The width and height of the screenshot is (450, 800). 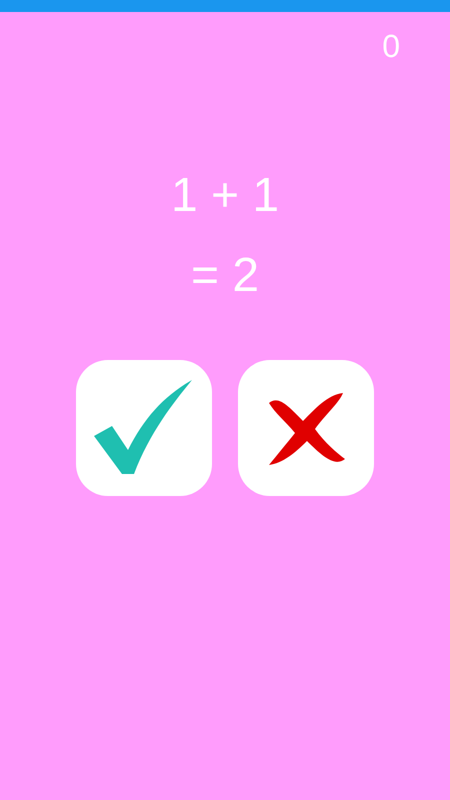 What do you see at coordinates (391, 46) in the screenshot?
I see `score: 0` at bounding box center [391, 46].